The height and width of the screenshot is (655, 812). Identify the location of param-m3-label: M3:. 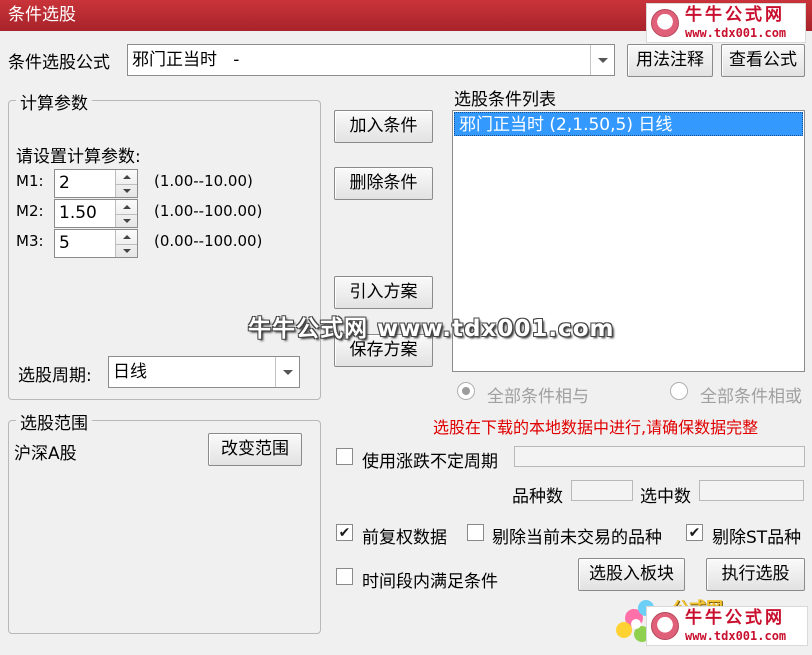
(30, 241).